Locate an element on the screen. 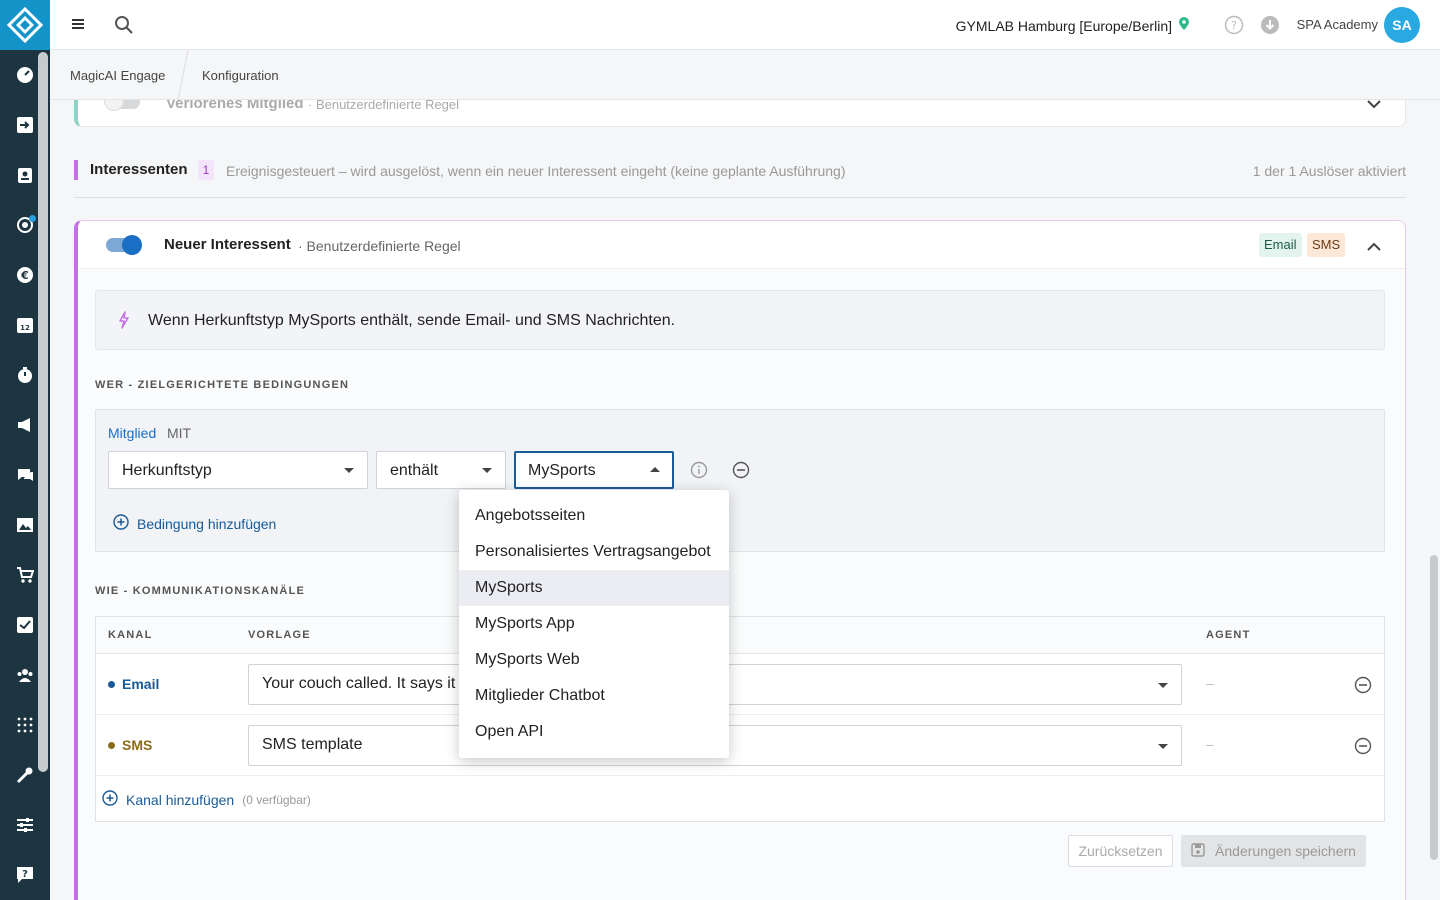 This screenshot has height=900, width=1440. condition-operator-value: enthält is located at coordinates (414, 470).